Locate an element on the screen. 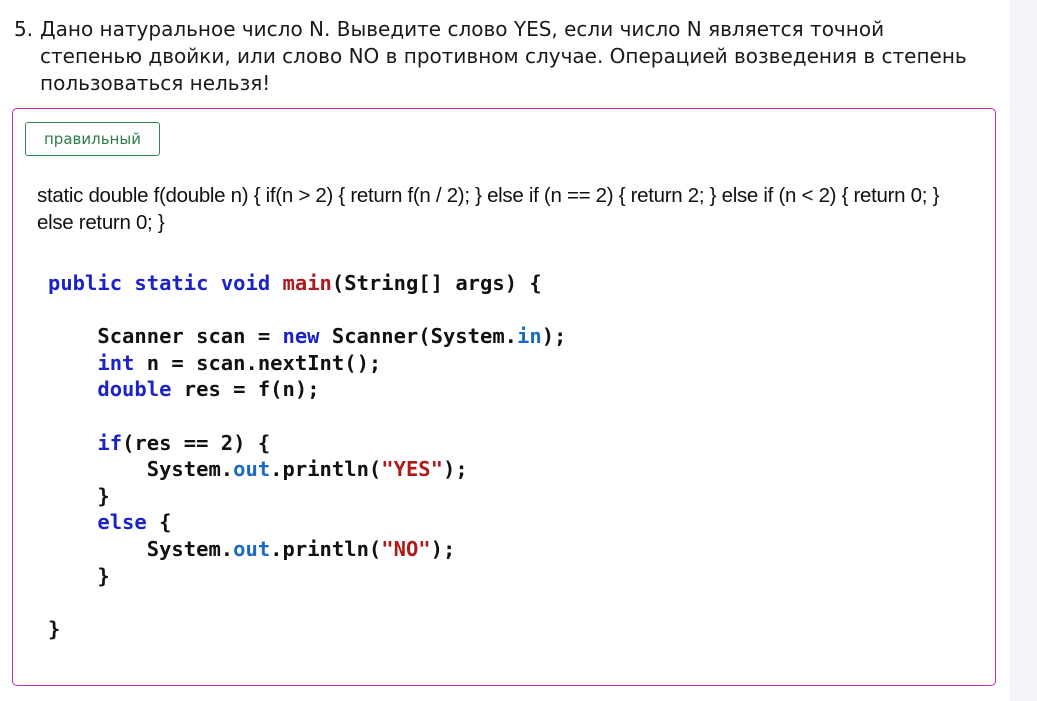 This screenshot has width=1037, height=701. keyword: if is located at coordinates (110, 442).